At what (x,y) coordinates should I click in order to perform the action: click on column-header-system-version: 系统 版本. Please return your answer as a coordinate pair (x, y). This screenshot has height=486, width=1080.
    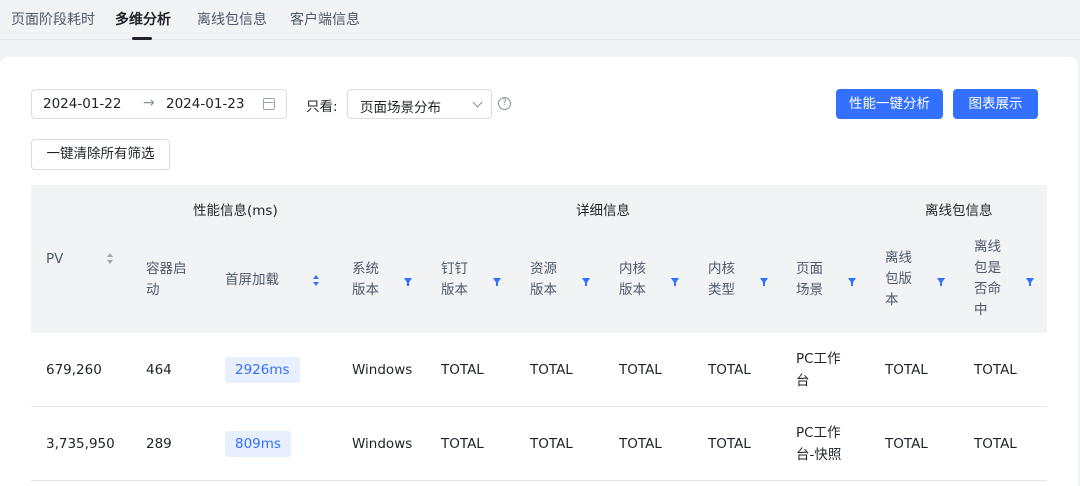
    Looking at the image, I should click on (365, 279).